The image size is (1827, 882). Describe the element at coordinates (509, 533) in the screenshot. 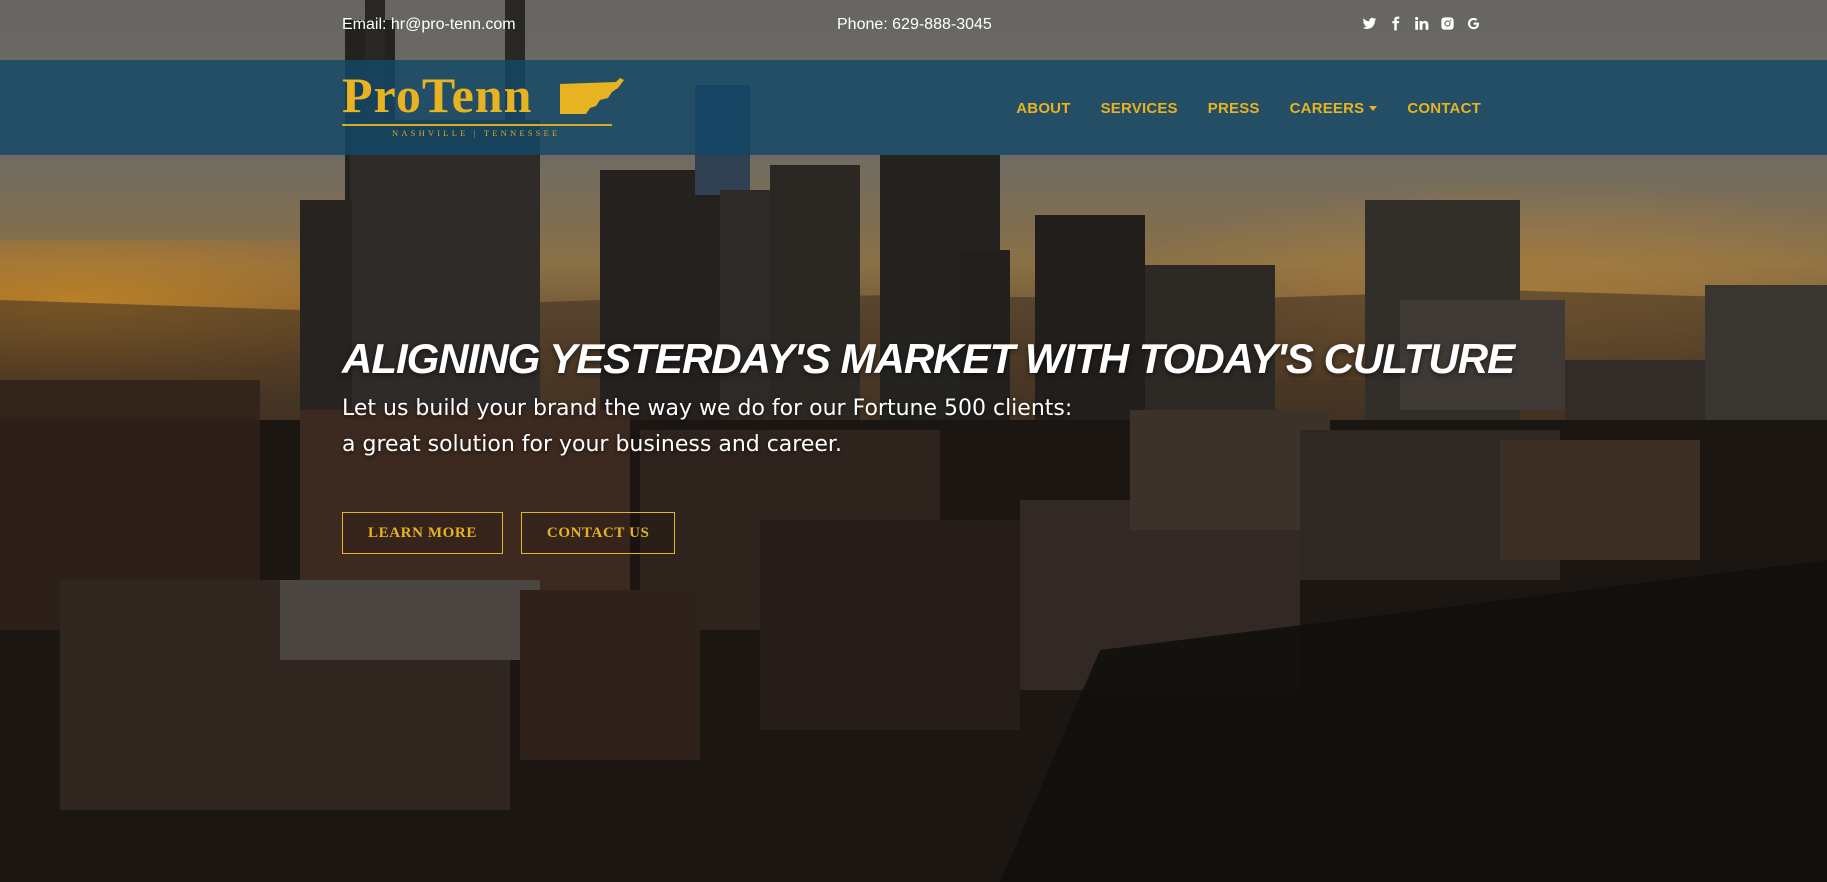

I see `hero-buttons: LEARN MORE CONTACT US` at that location.